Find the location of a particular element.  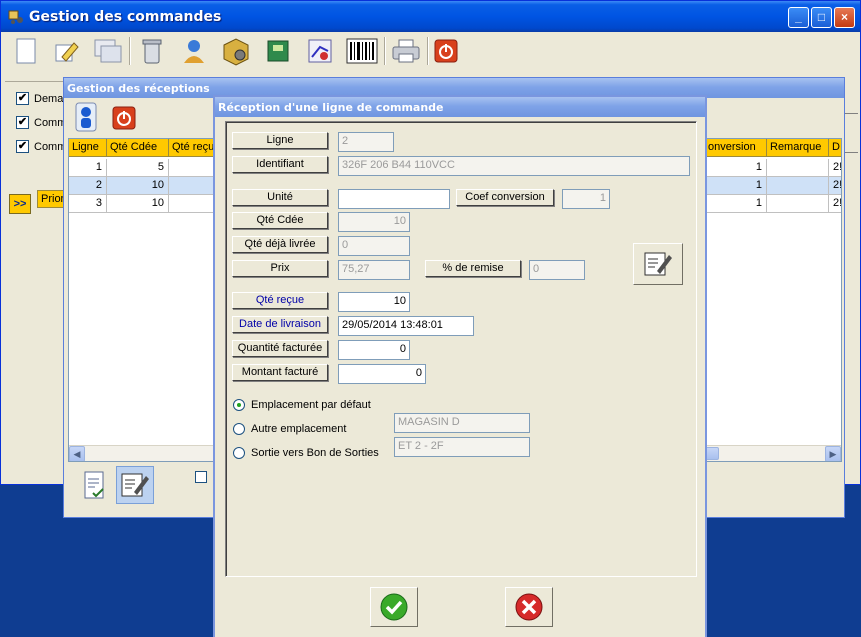

identifiant-field: 326F 206 B44 110VCC is located at coordinates (514, 166).